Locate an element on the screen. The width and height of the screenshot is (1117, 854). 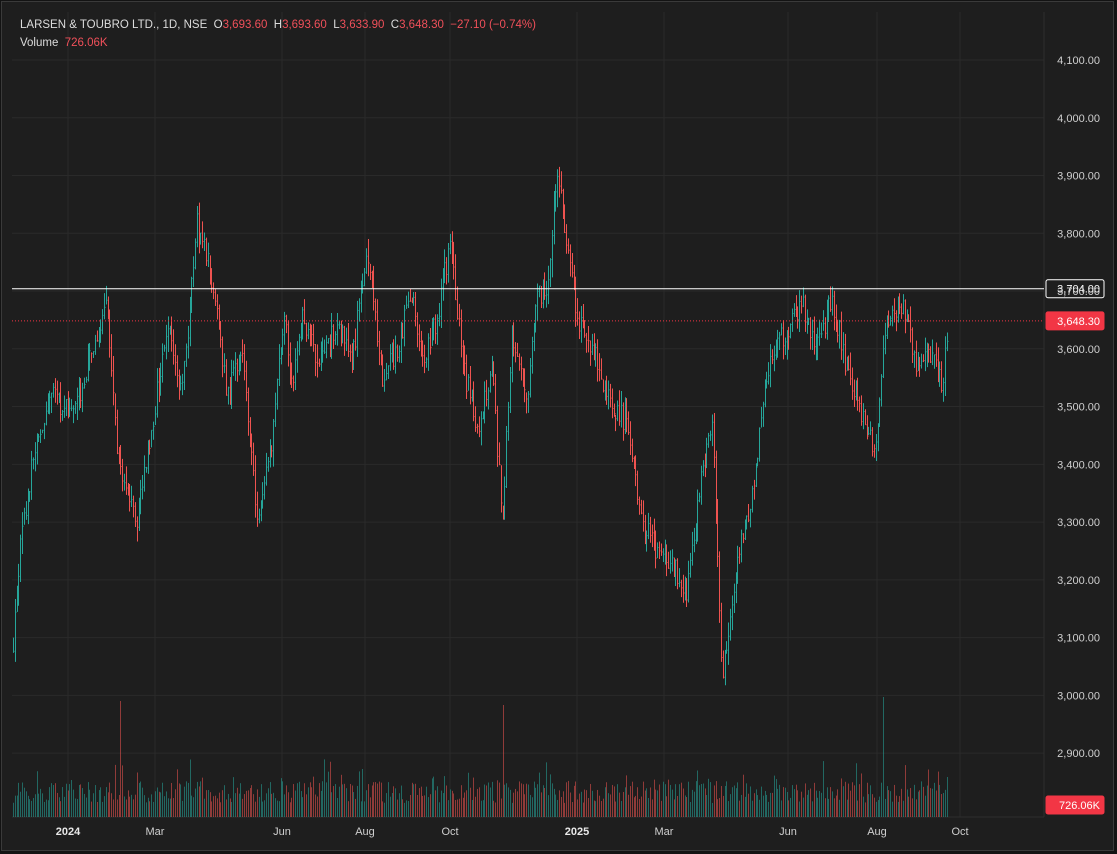
high-value: 3,693.60 is located at coordinates (304, 25).